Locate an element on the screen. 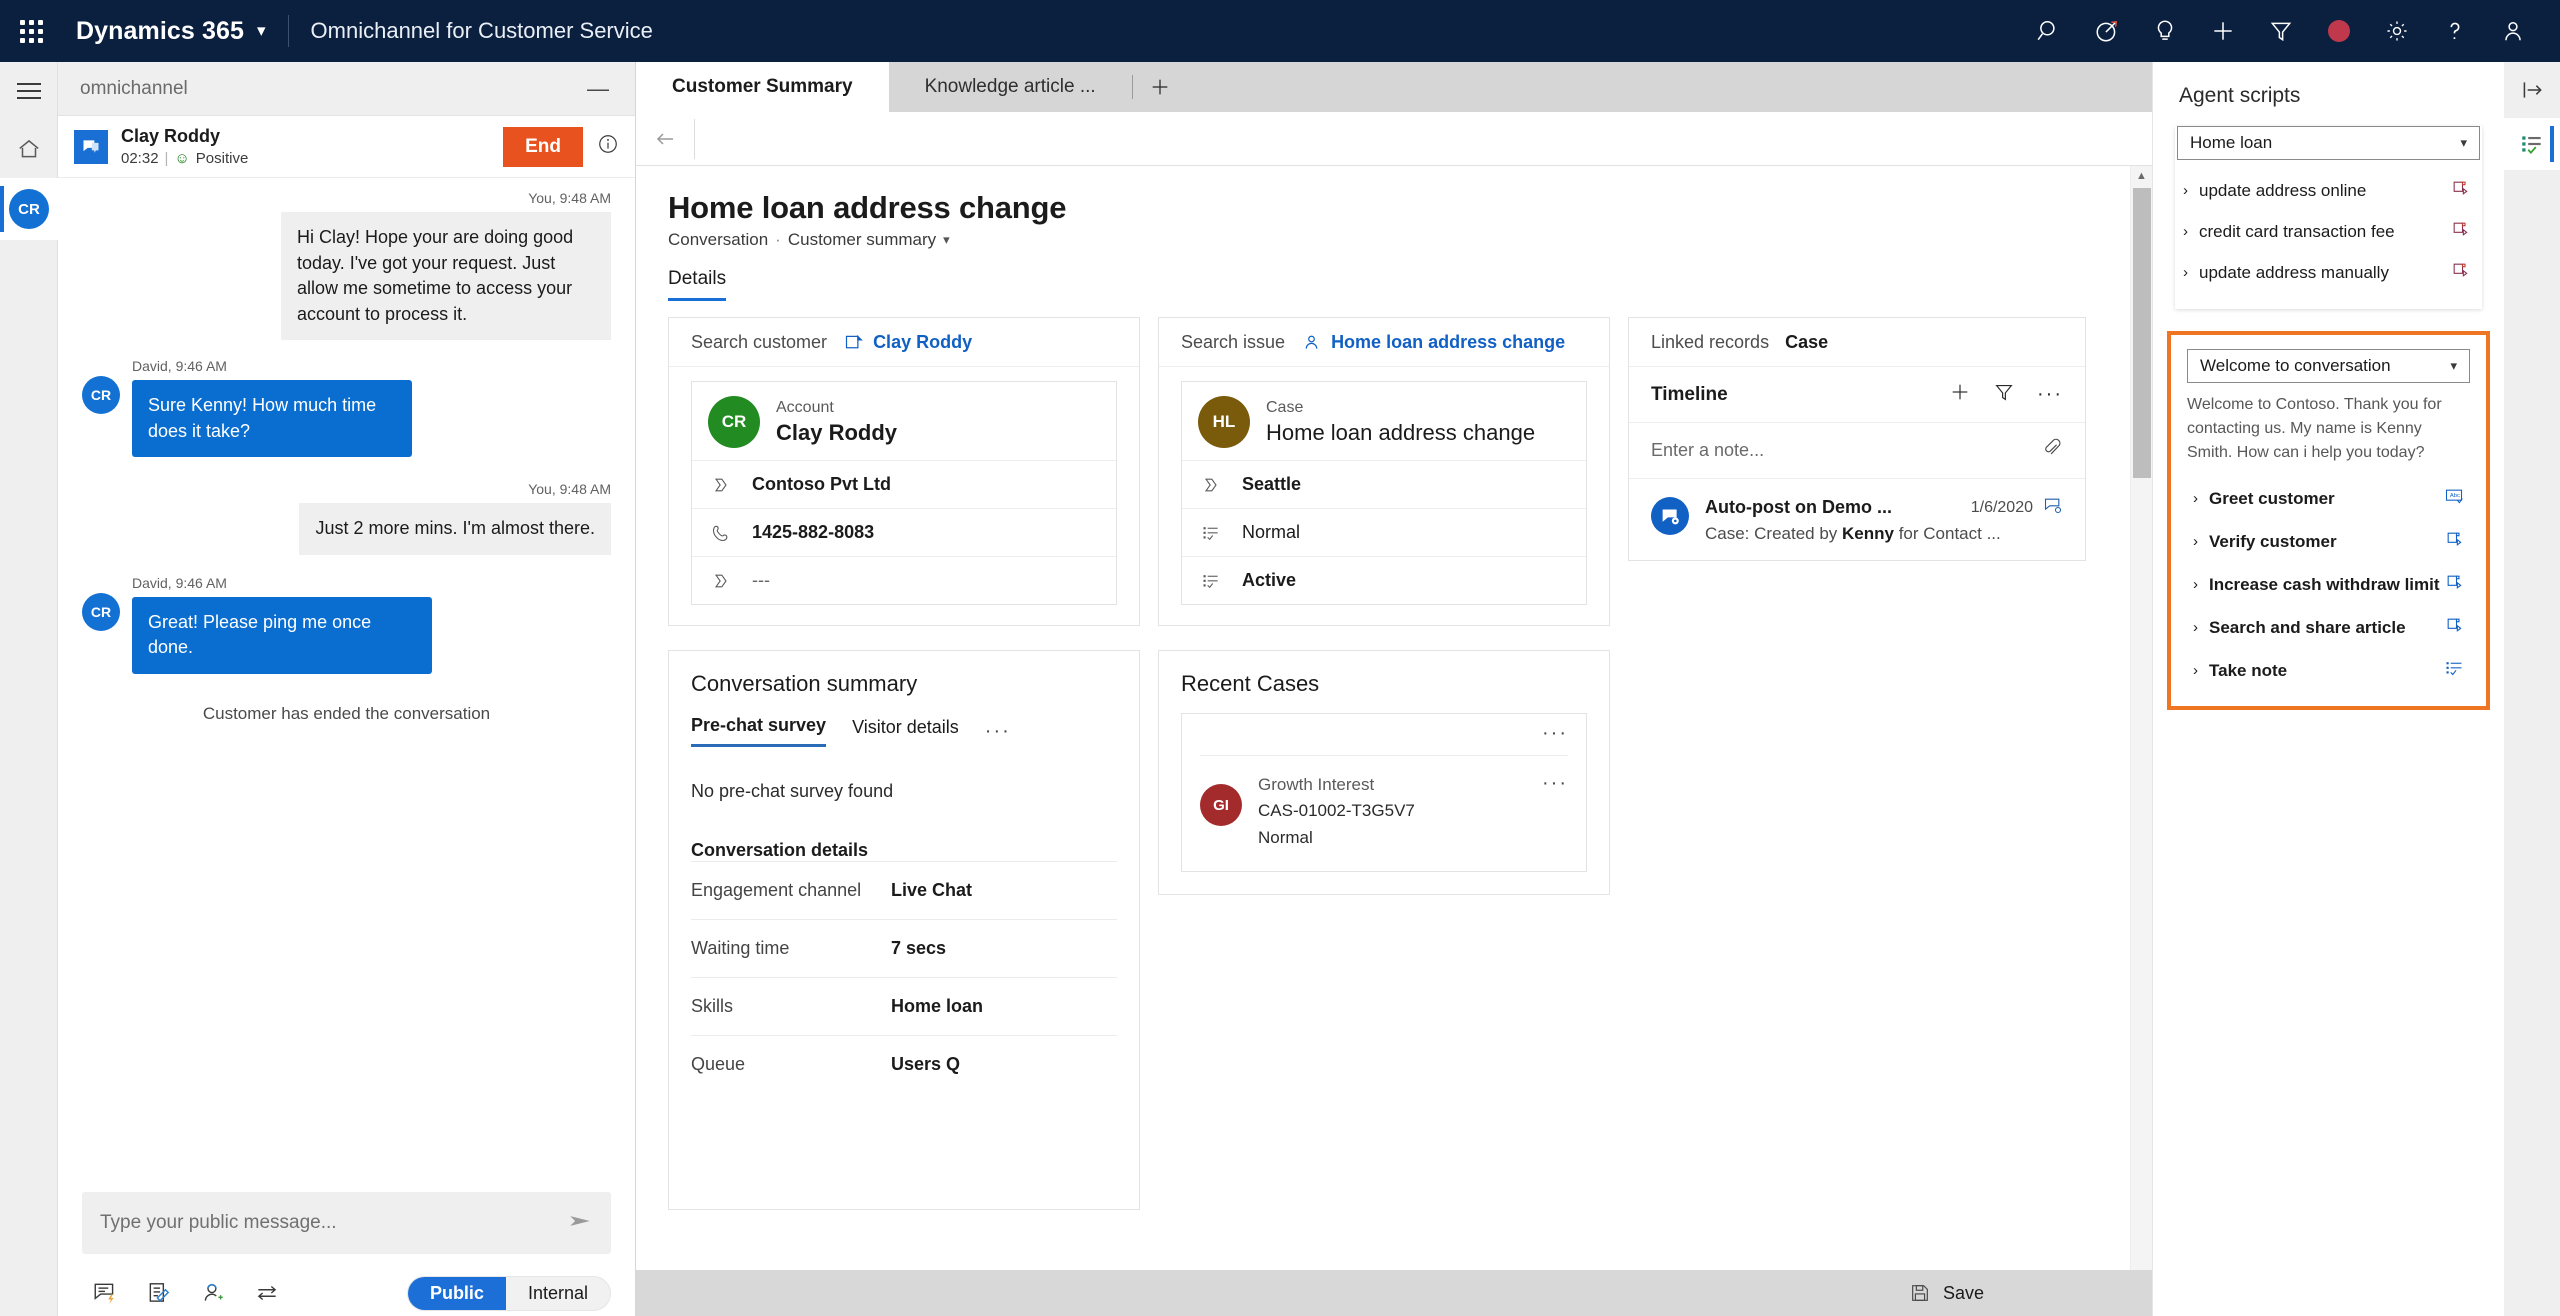  issue-card-header: Search issue Home loan address change is located at coordinates (1384, 342).